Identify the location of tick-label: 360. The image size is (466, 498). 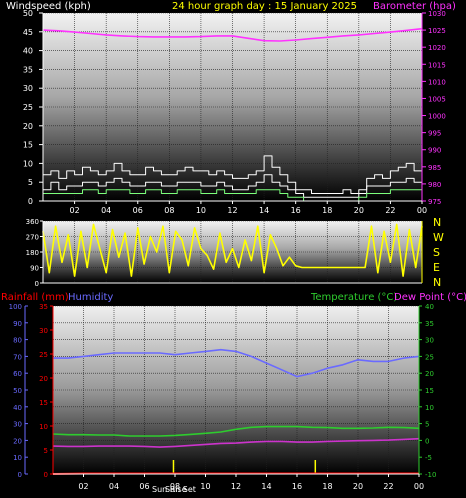
(32, 222).